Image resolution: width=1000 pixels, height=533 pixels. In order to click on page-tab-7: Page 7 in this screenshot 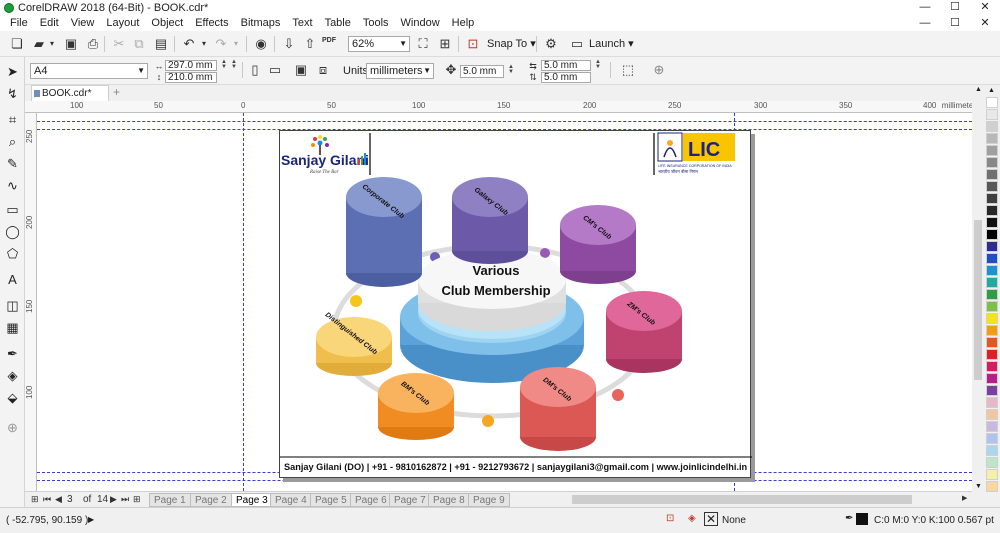, I will do `click(410, 500)`.